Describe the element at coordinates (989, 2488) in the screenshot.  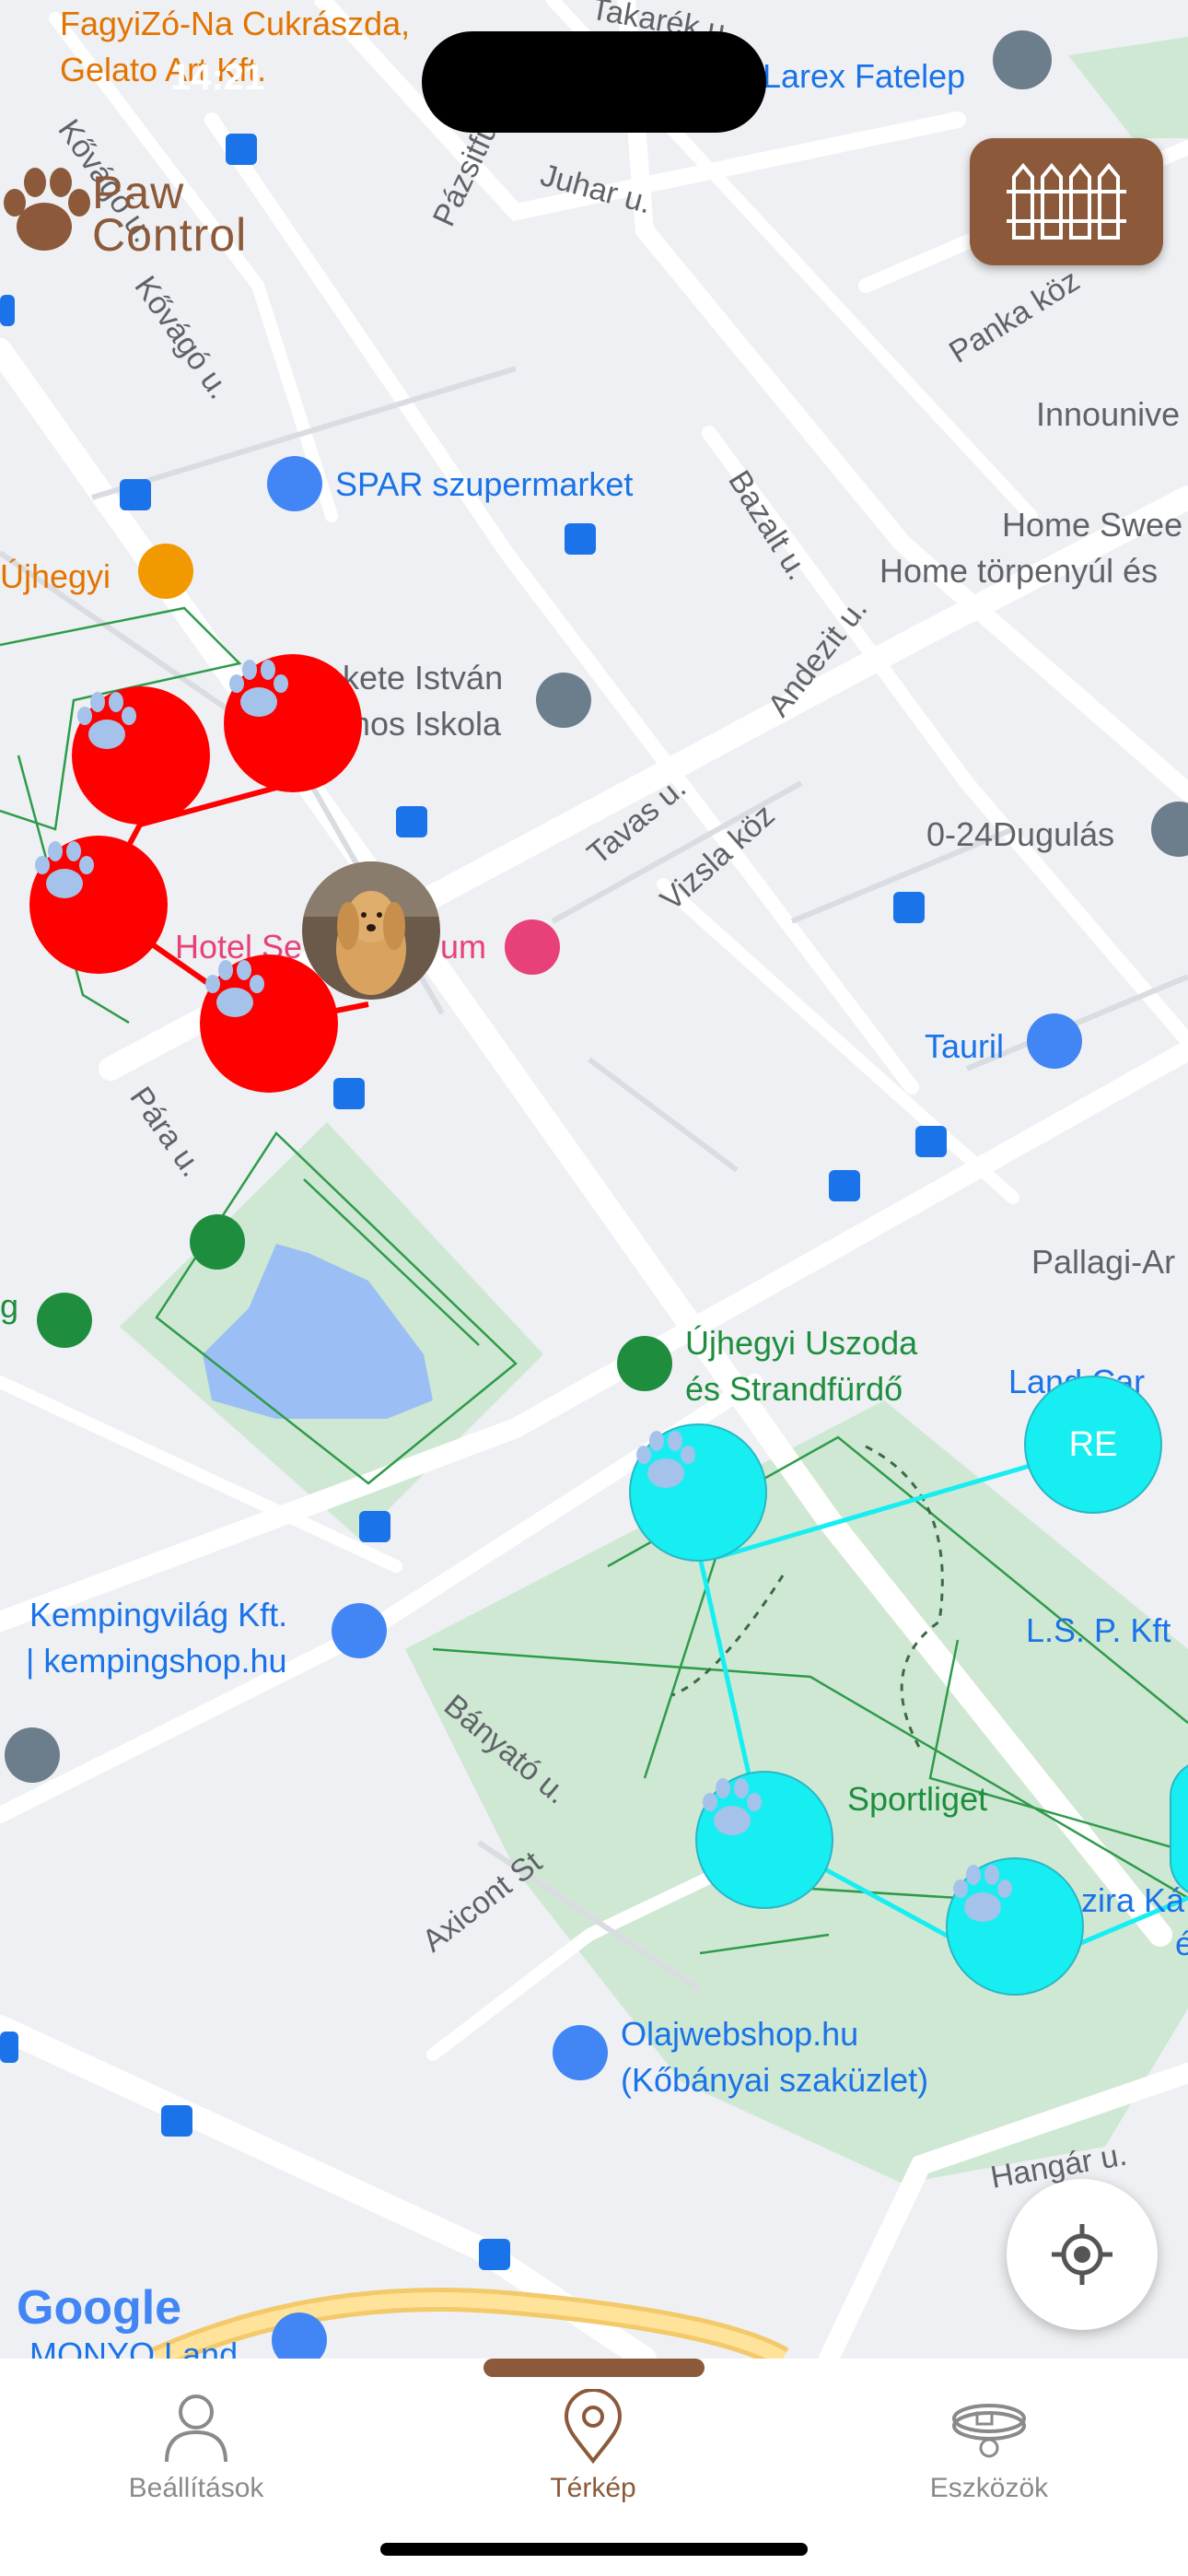
I see `tab-label: Eszközök` at that location.